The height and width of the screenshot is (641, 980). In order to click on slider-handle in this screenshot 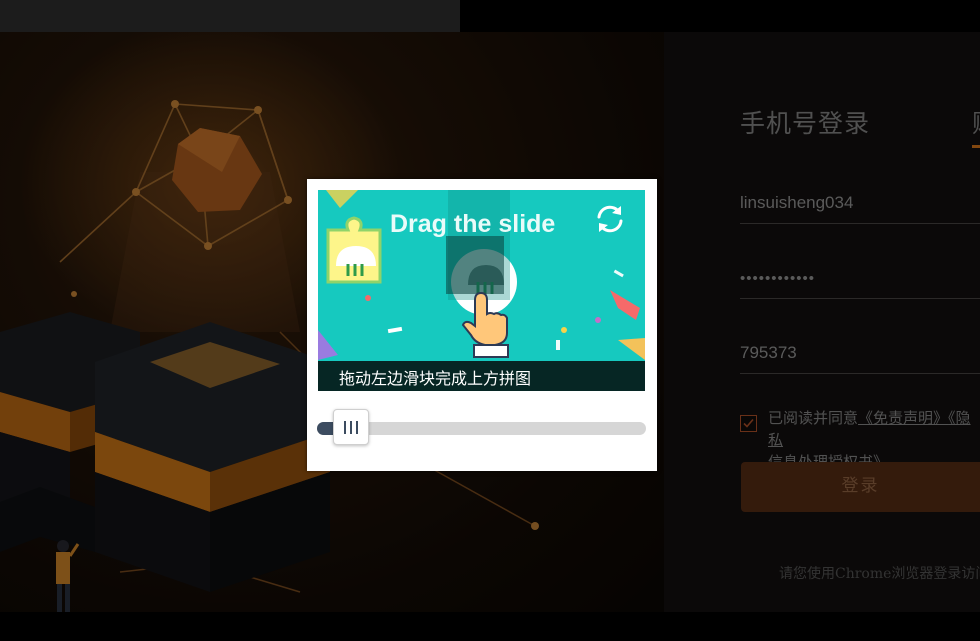, I will do `click(351, 427)`.